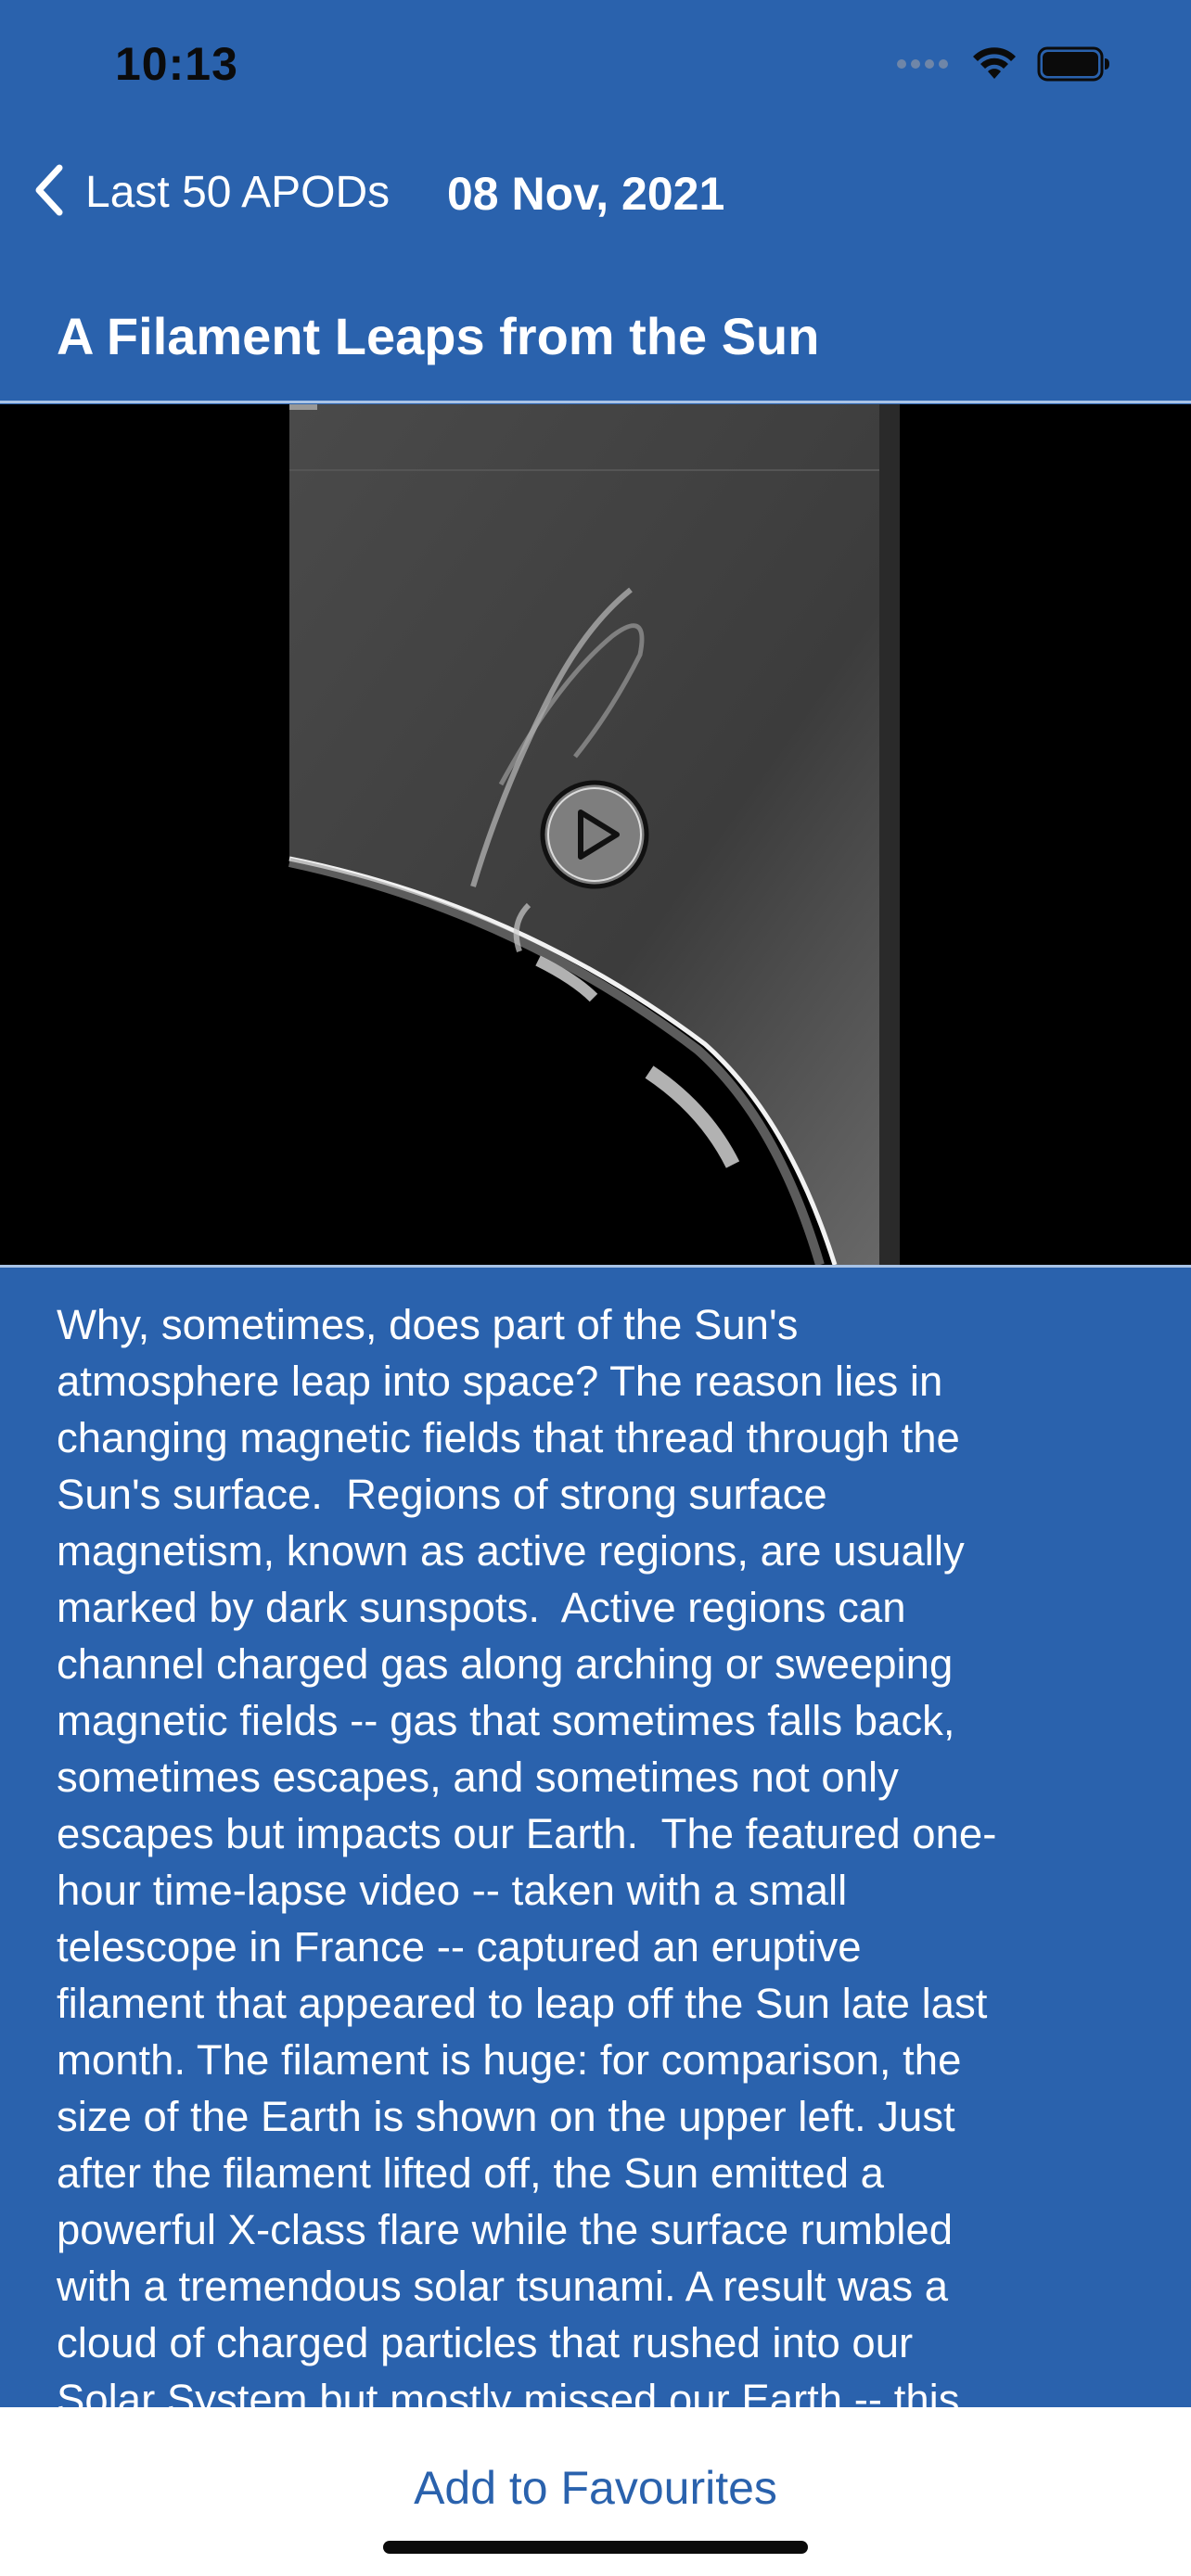 This screenshot has width=1191, height=2576. Describe the element at coordinates (595, 2488) in the screenshot. I see `add-to-favourites-button: Add to Favourites` at that location.